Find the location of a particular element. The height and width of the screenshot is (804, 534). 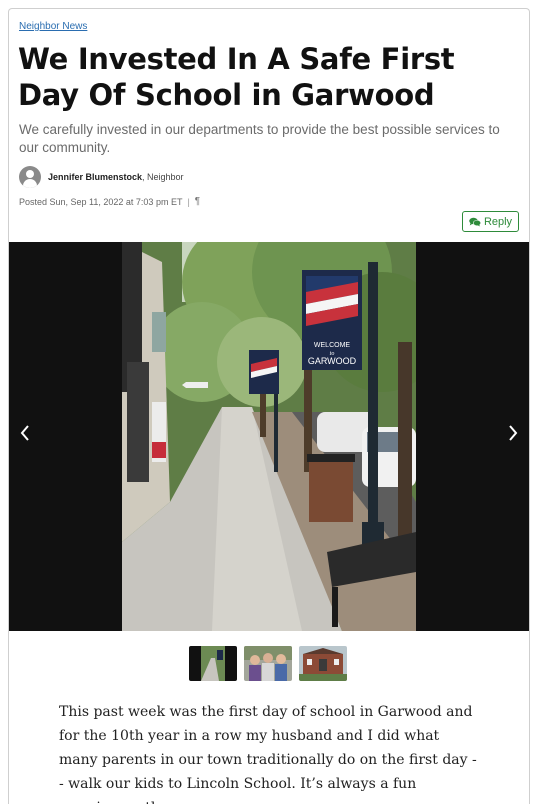

author-name: Jennifer Blumenstock is located at coordinates (95, 177).